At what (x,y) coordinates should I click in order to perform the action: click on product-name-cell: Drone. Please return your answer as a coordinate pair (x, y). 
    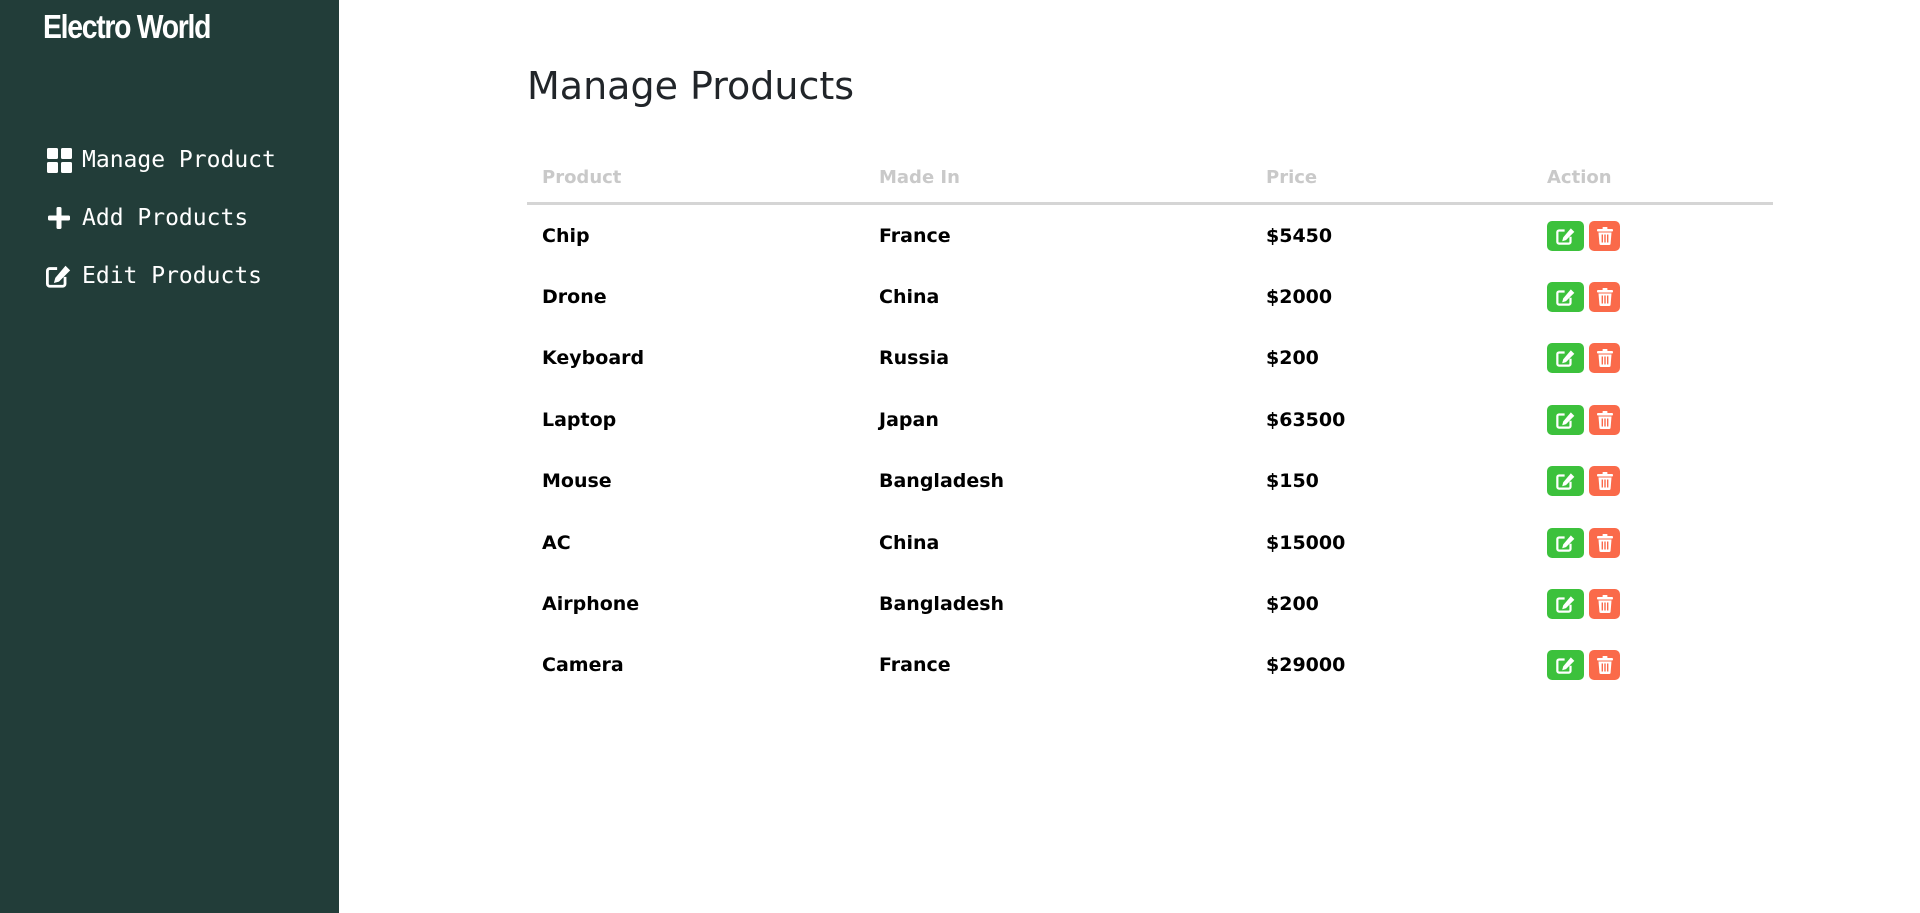
    Looking at the image, I should click on (574, 297).